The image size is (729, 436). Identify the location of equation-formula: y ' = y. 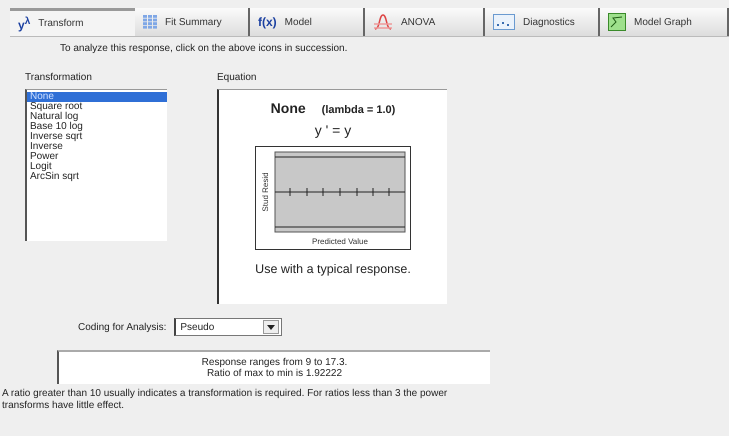
(333, 130).